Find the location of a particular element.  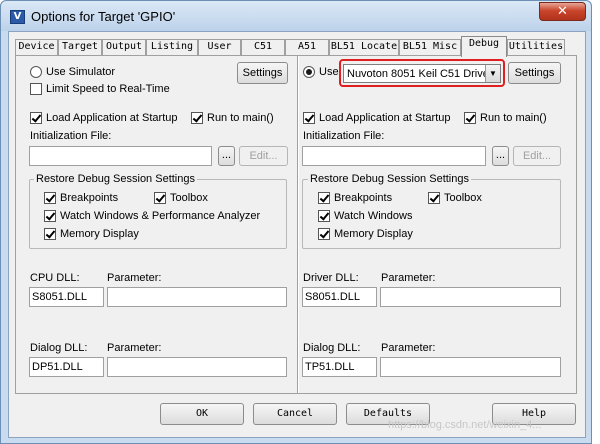

left-breakpoints-label: Breakpoints is located at coordinates (89, 198).